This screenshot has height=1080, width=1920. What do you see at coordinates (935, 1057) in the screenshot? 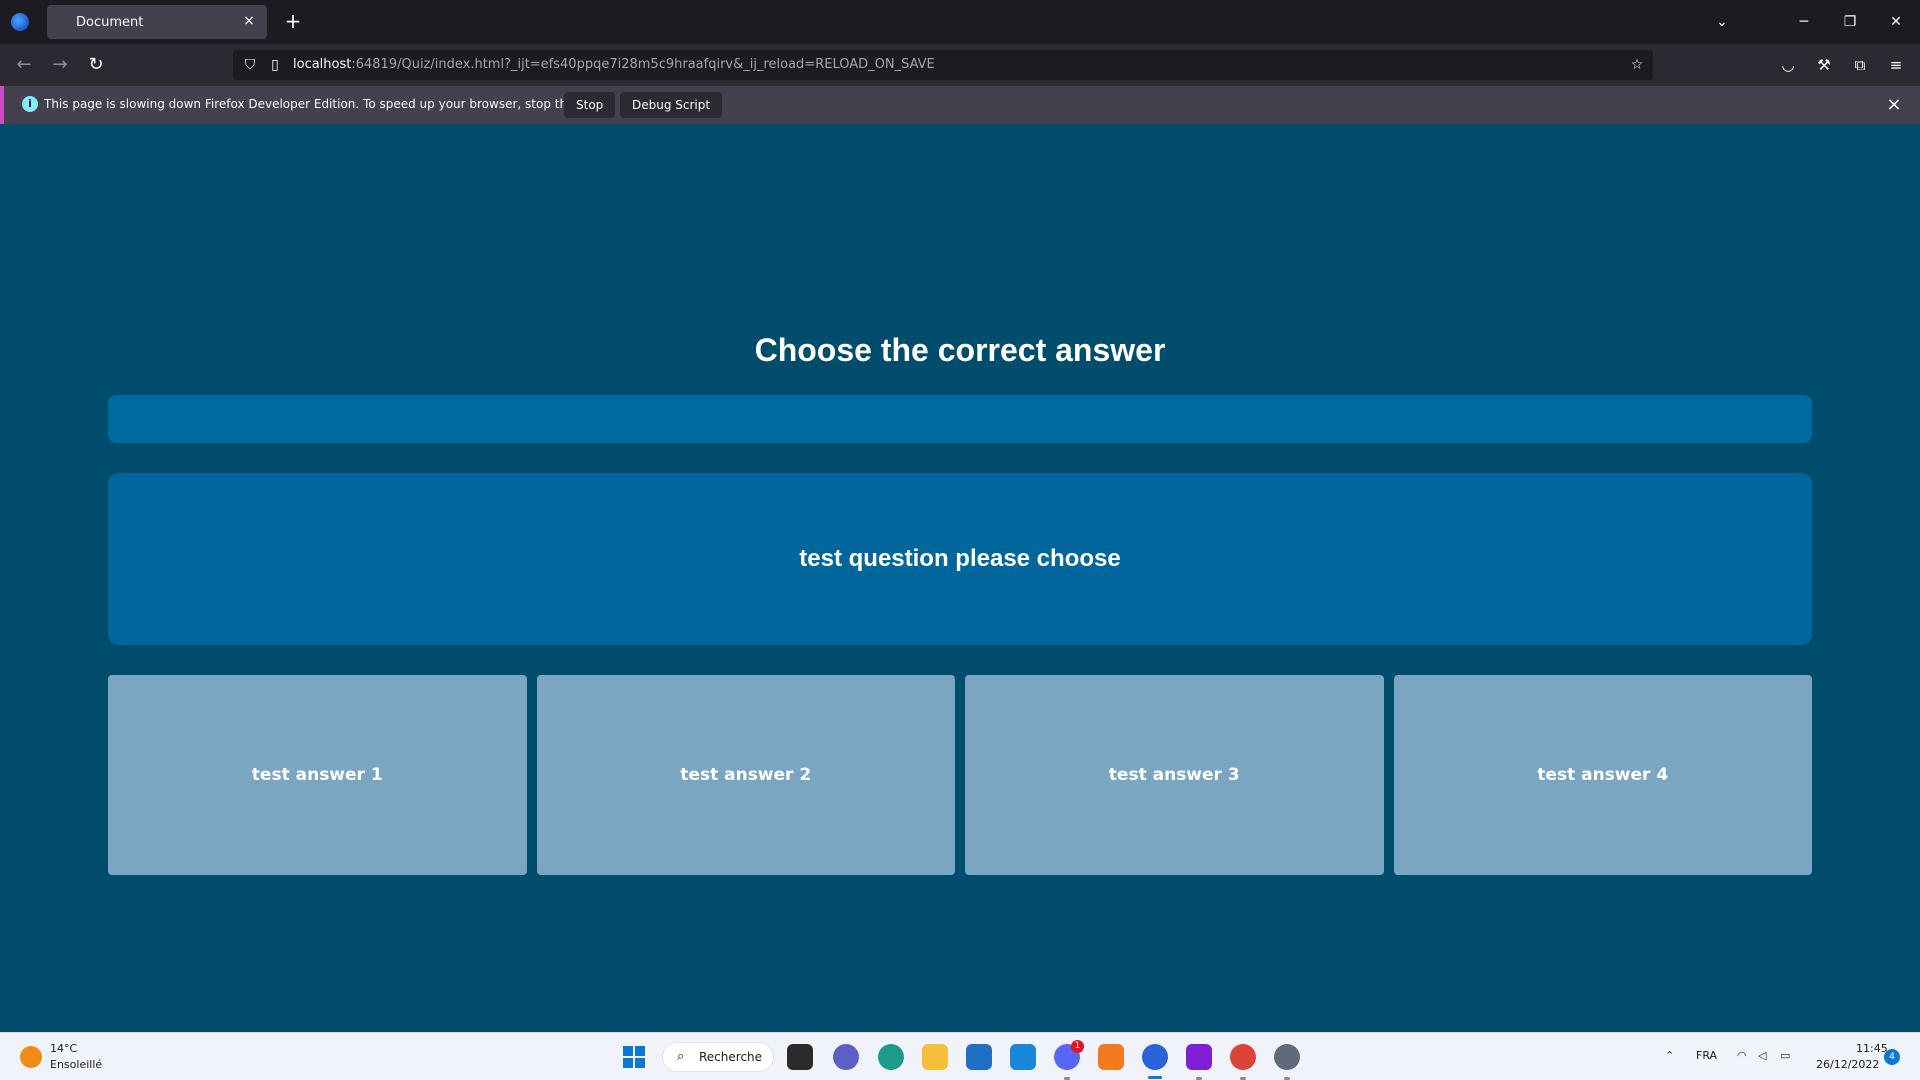
I see `file-explorer-icon` at bounding box center [935, 1057].